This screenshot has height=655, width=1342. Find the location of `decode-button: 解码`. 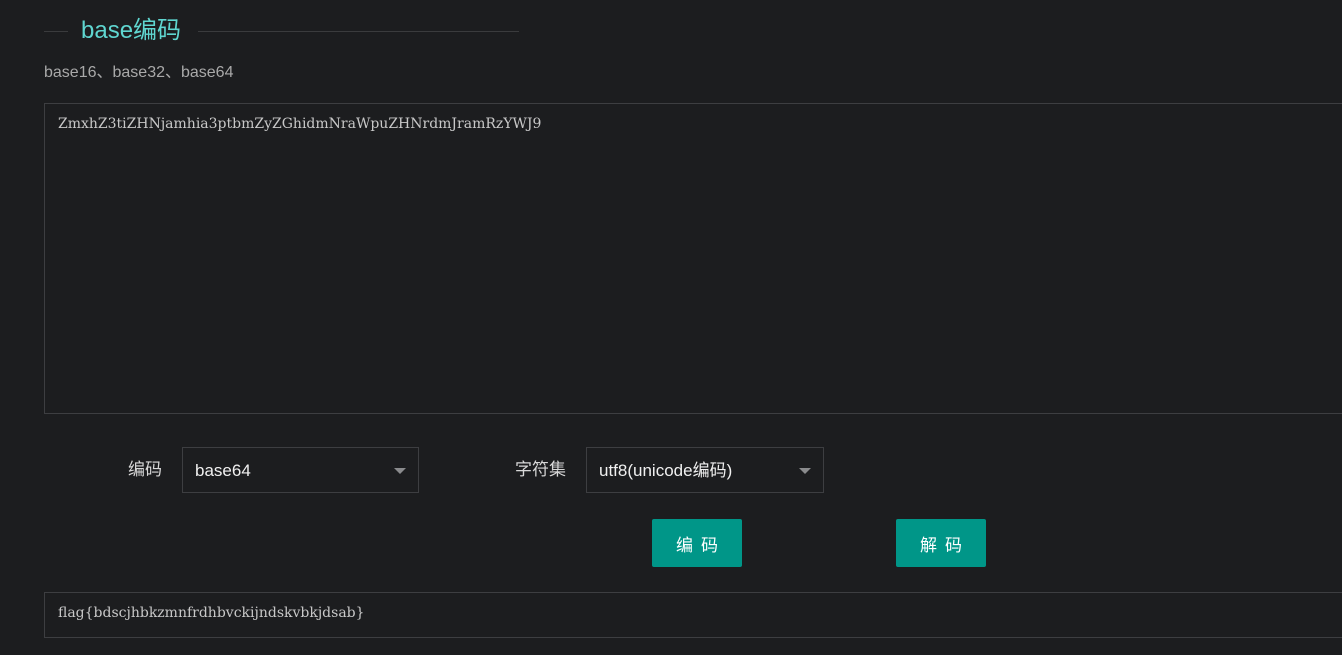

decode-button: 解码 is located at coordinates (941, 543).